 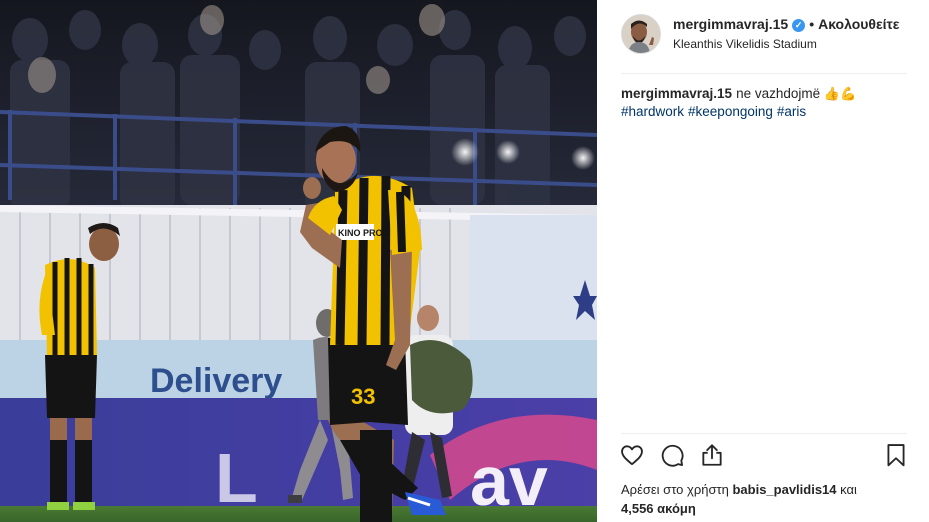 I want to click on username-link: mergimmavraj.15, so click(x=730, y=24).